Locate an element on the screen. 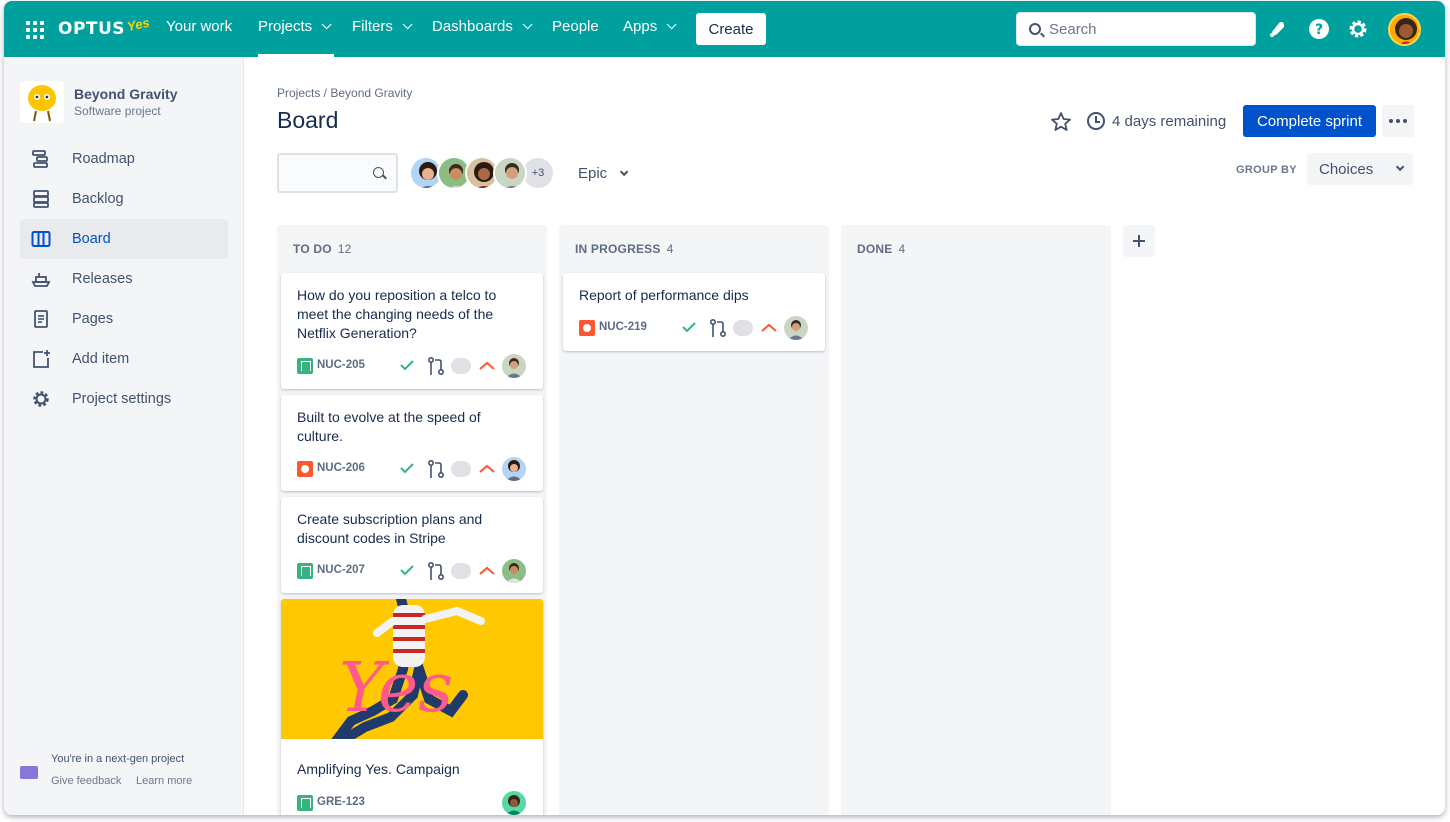 This screenshot has width=1450, height=822. sidebar-item-backlog: Backlog is located at coordinates (124, 199).